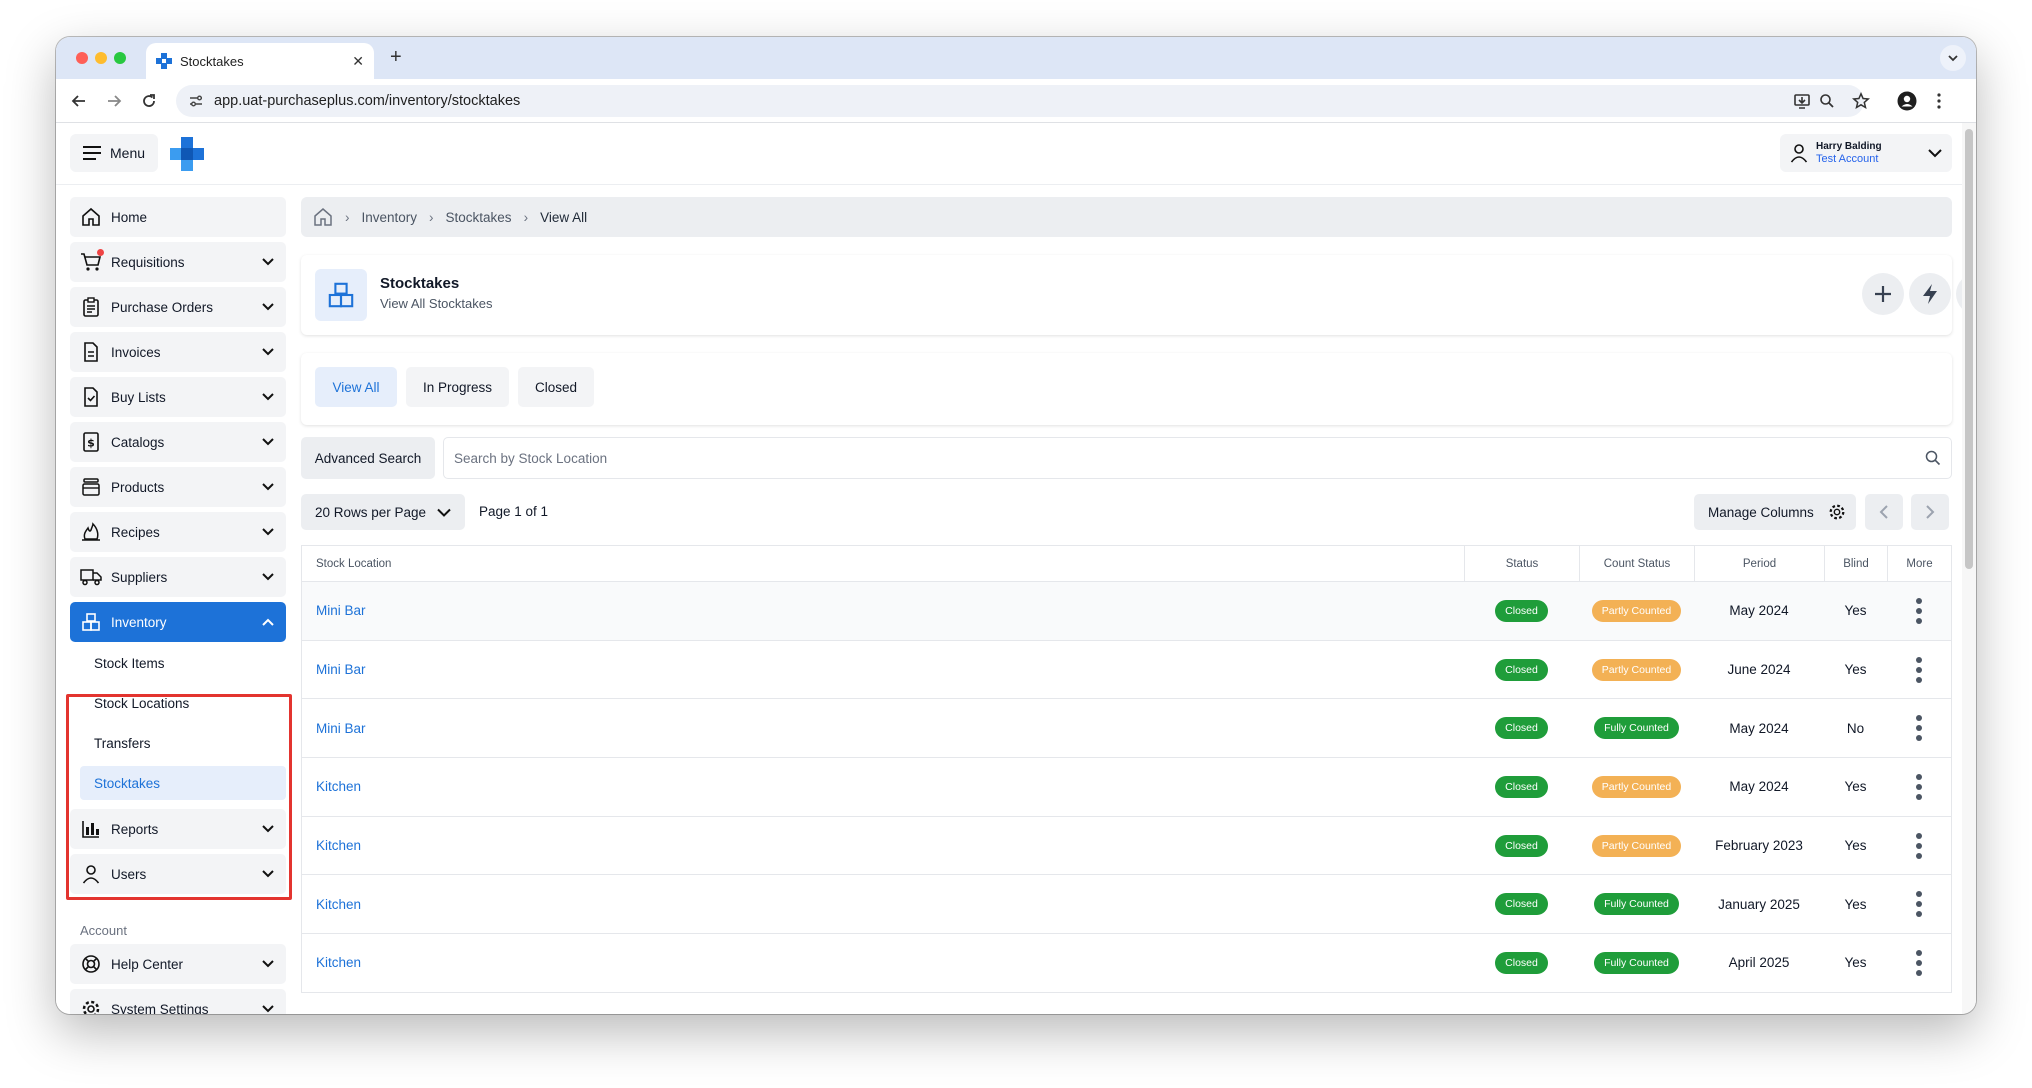 Image resolution: width=2032 pixels, height=1088 pixels. Describe the element at coordinates (103, 930) in the screenshot. I see `account-section-heading: Account` at that location.